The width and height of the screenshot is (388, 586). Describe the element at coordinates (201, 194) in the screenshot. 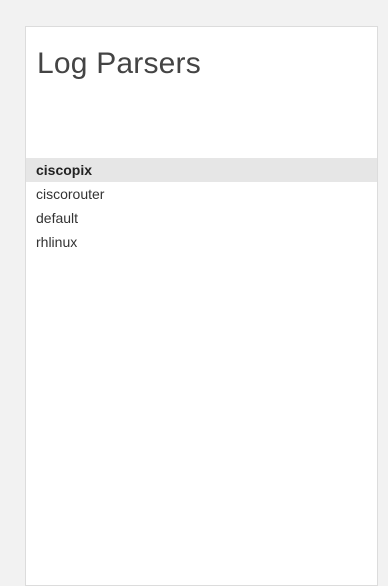

I see `parser-item-ciscorouter: ciscorouter` at that location.